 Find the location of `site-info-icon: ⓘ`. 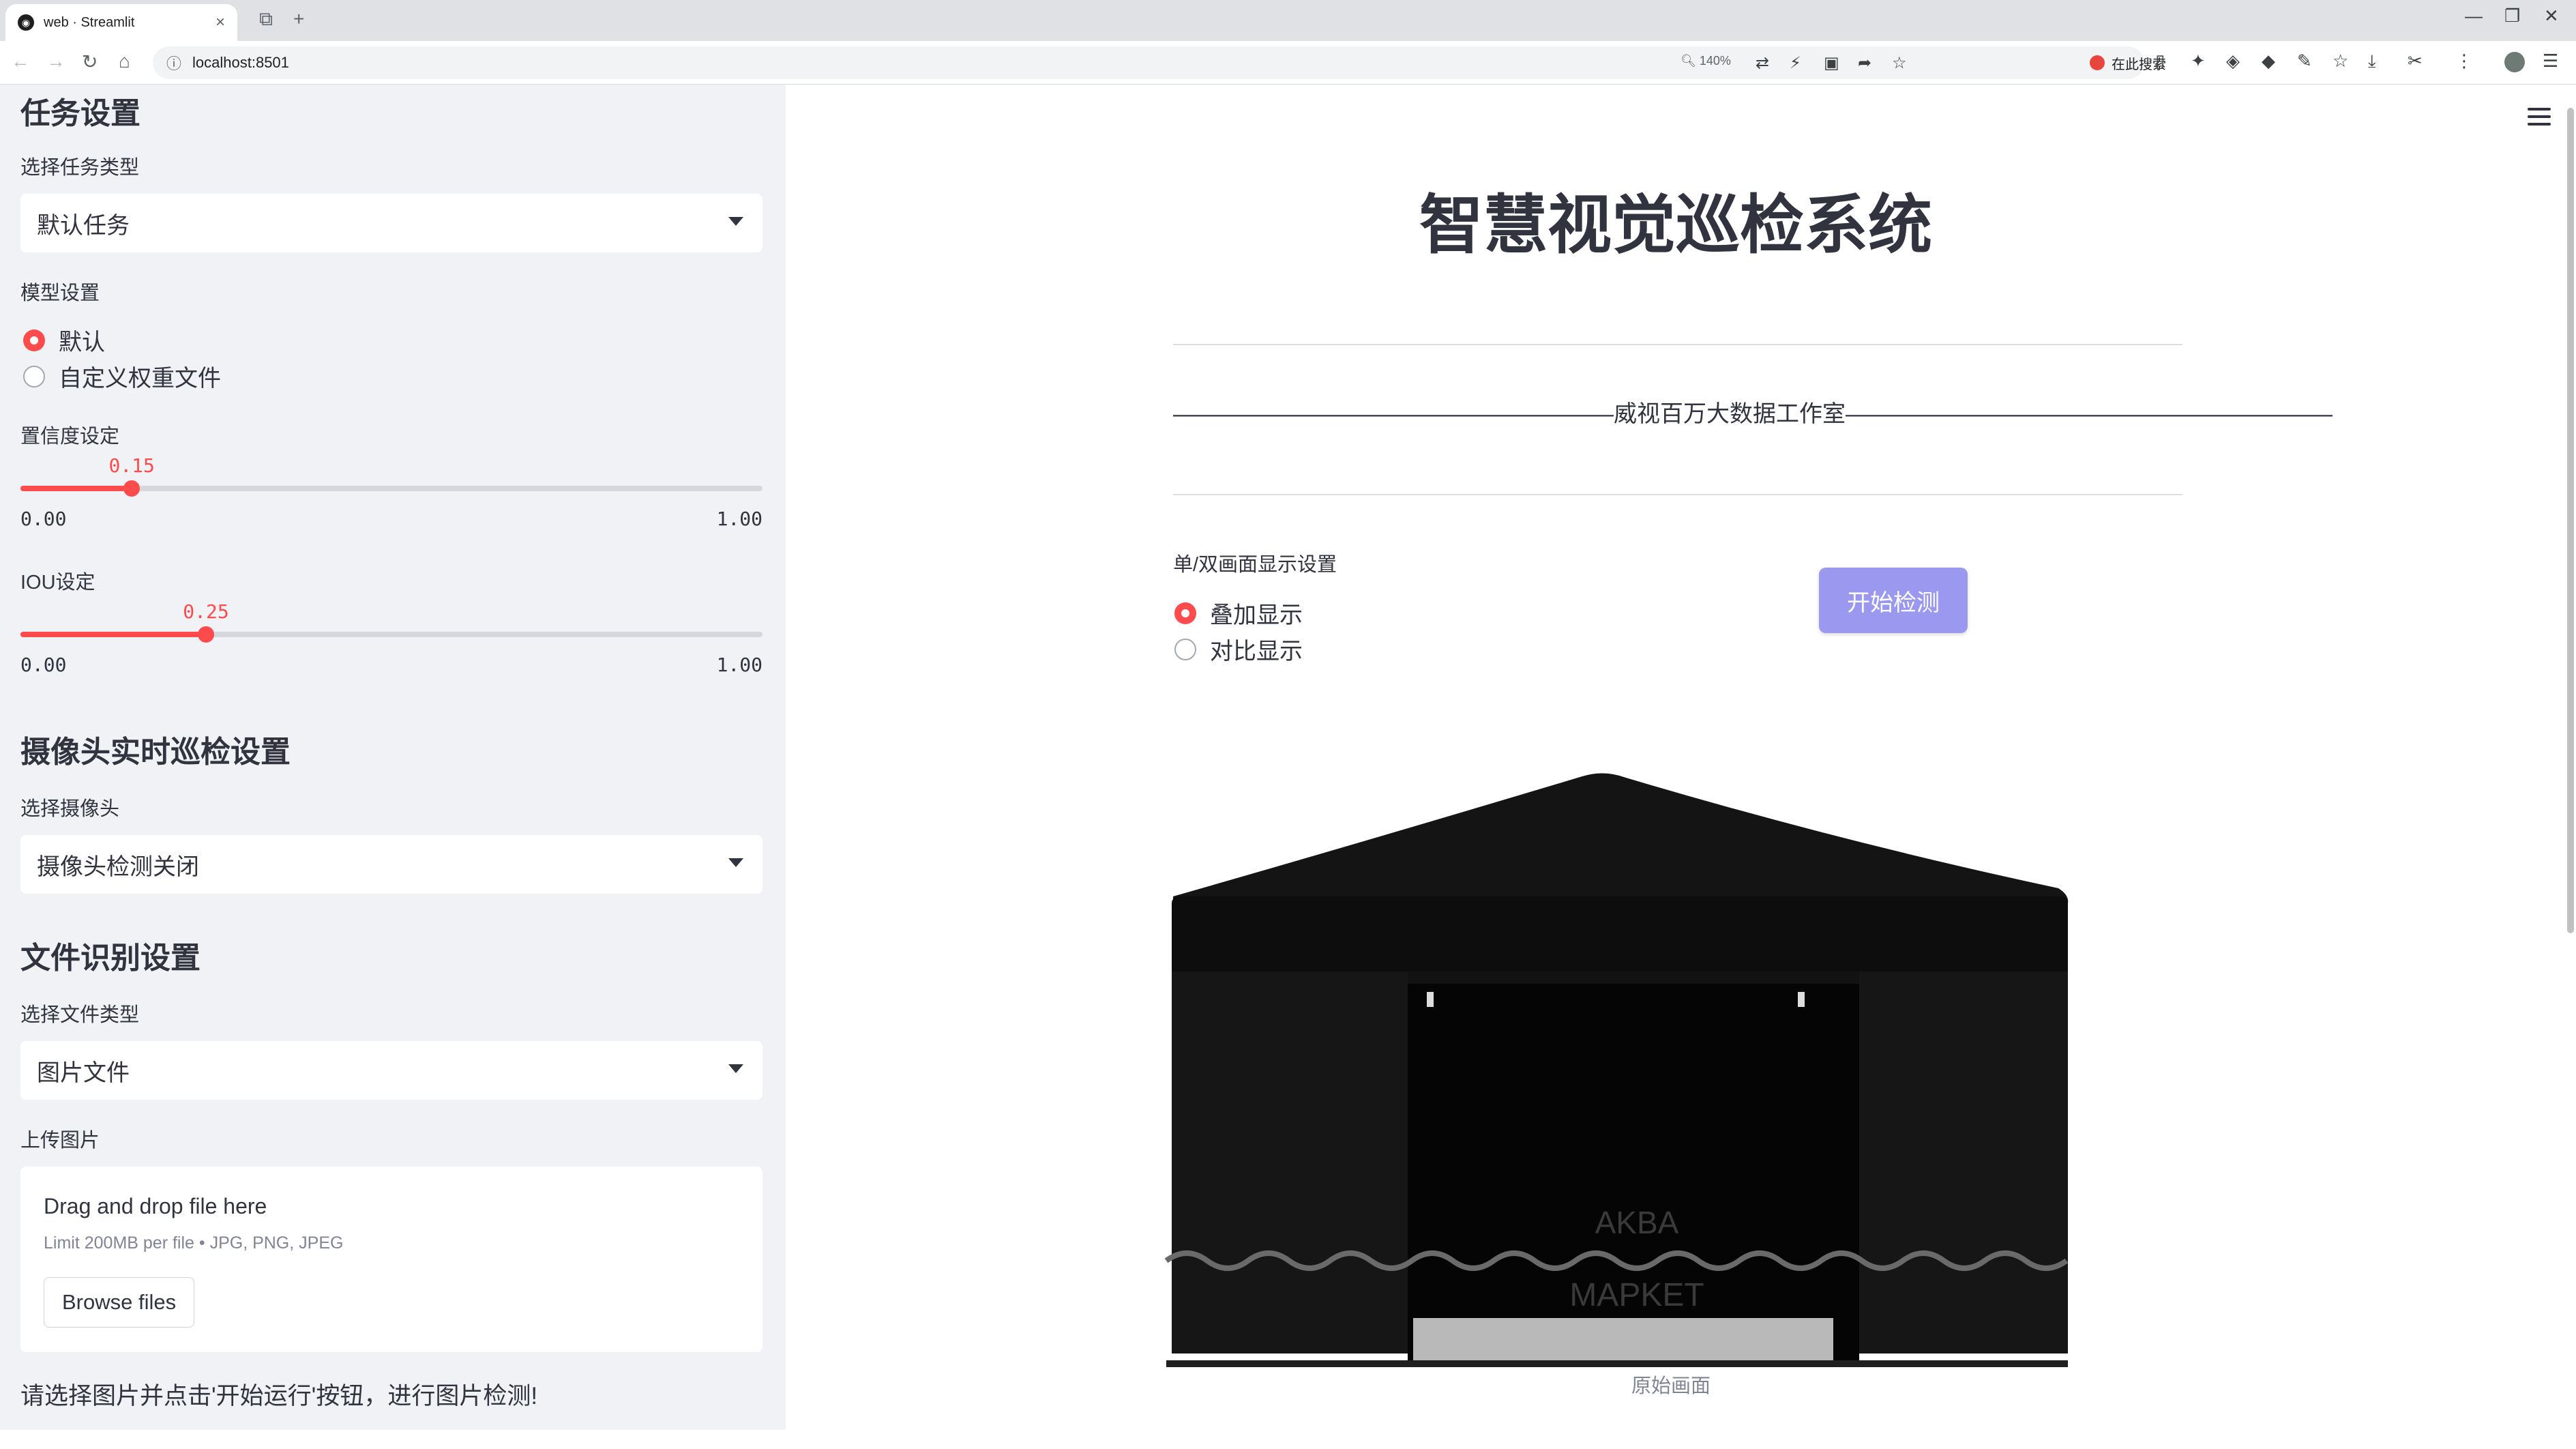

site-info-icon: ⓘ is located at coordinates (173, 63).